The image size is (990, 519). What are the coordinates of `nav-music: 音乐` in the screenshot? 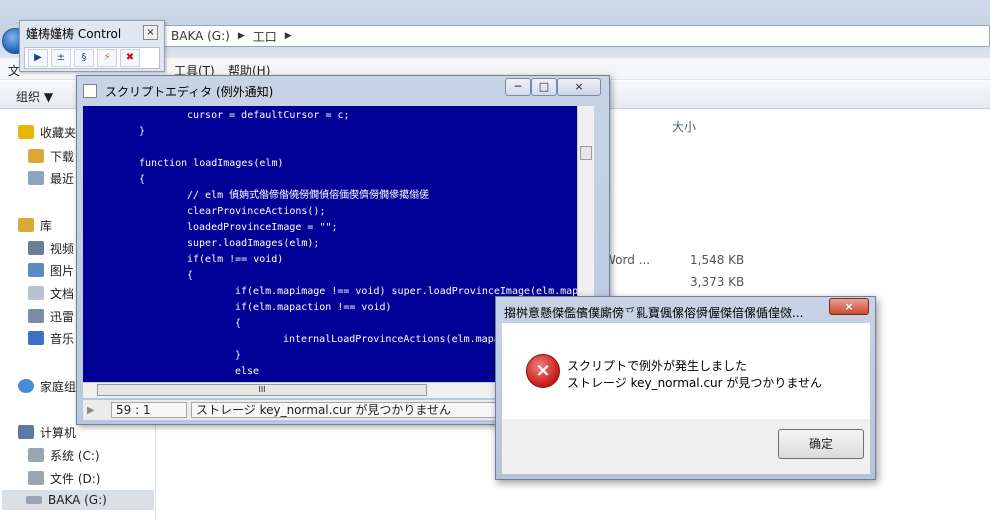 It's located at (51, 338).